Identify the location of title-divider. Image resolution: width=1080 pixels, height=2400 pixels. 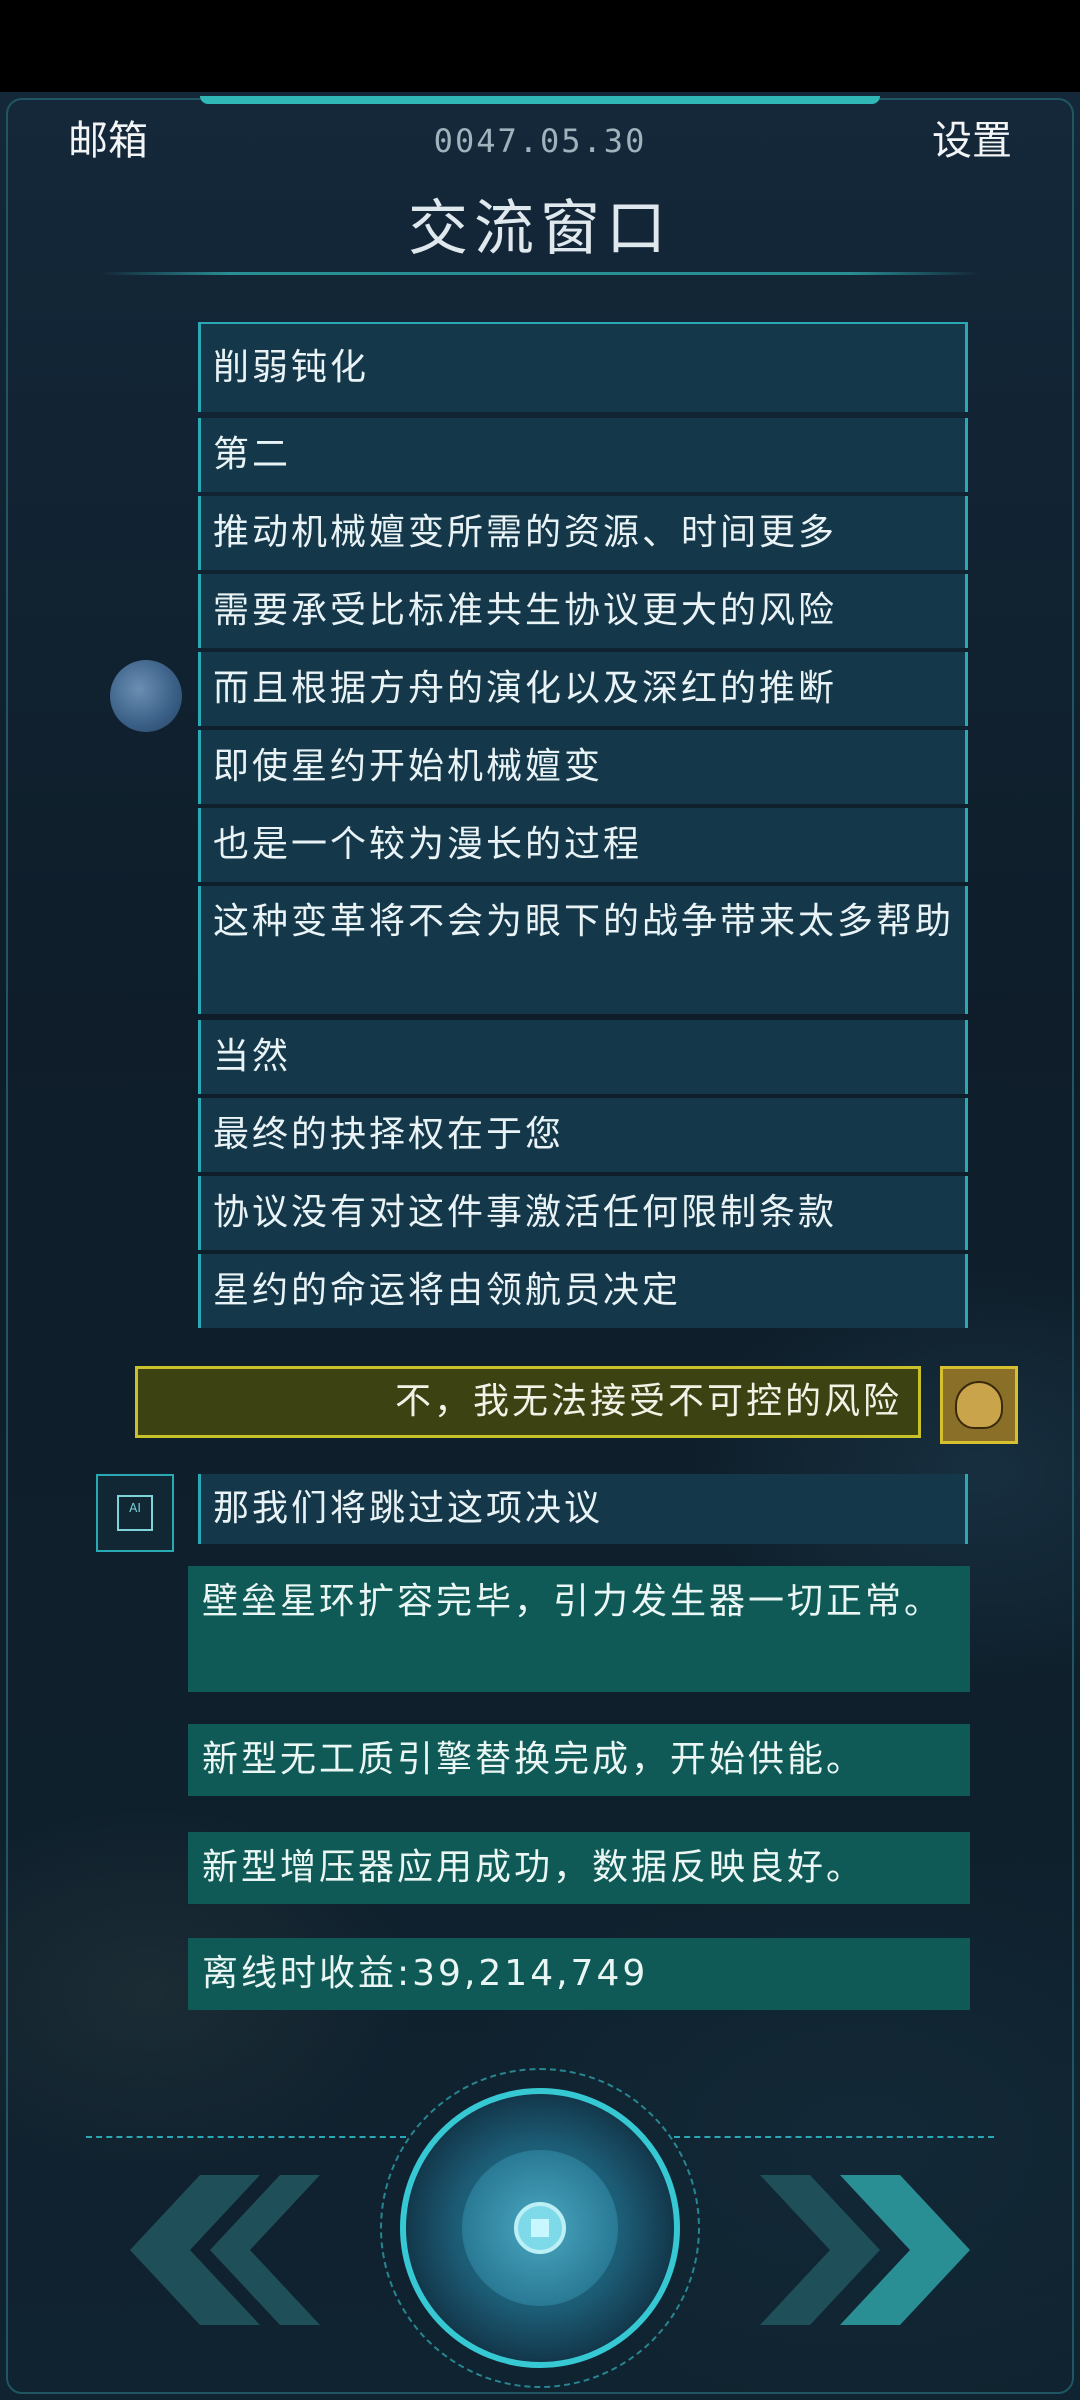
(540, 273).